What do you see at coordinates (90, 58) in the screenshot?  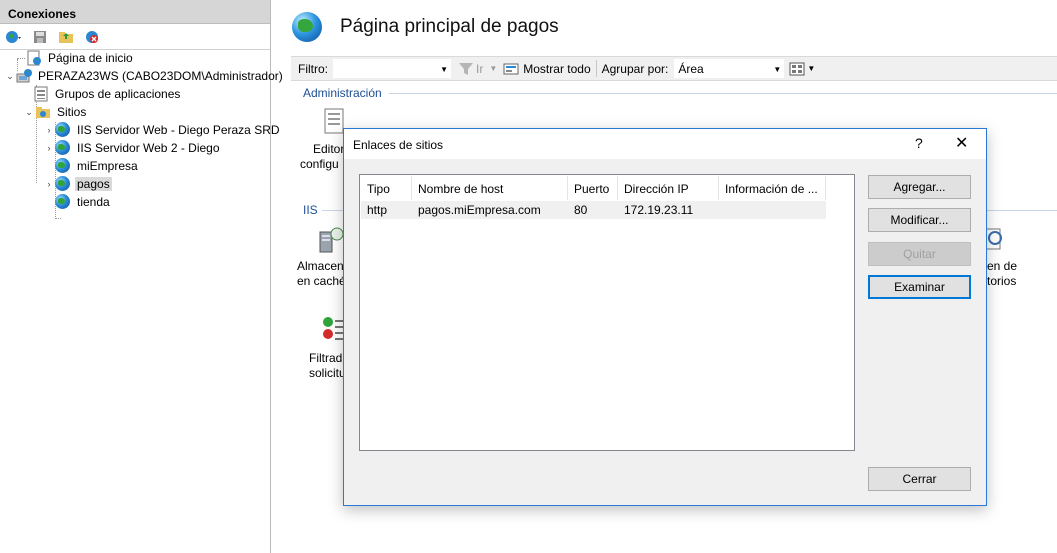 I see `tree-item-label: Página de inicio` at bounding box center [90, 58].